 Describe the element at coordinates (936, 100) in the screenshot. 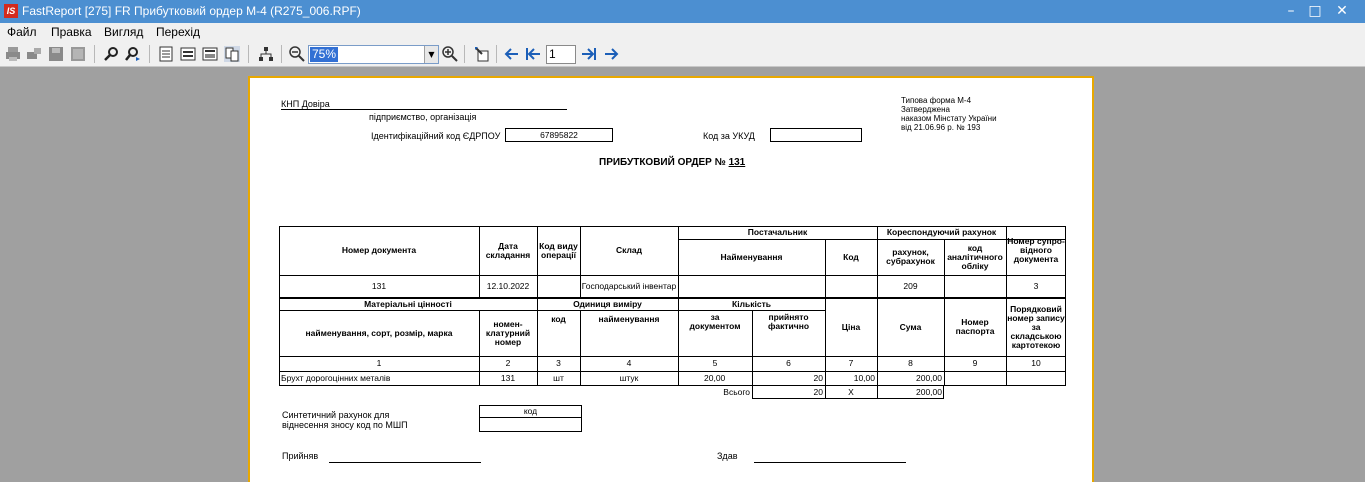

I see `form-info-1: Типова форма М-4` at that location.